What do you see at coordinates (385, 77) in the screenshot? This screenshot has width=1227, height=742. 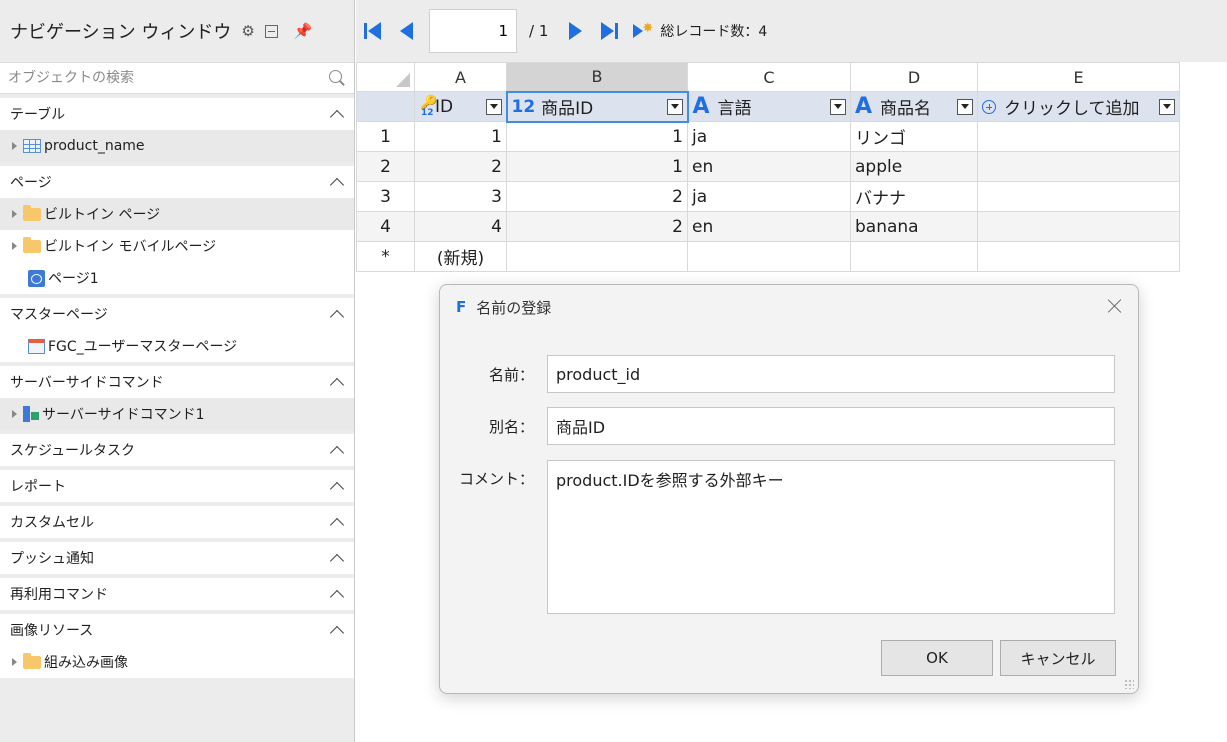 I see `select-all-corner` at bounding box center [385, 77].